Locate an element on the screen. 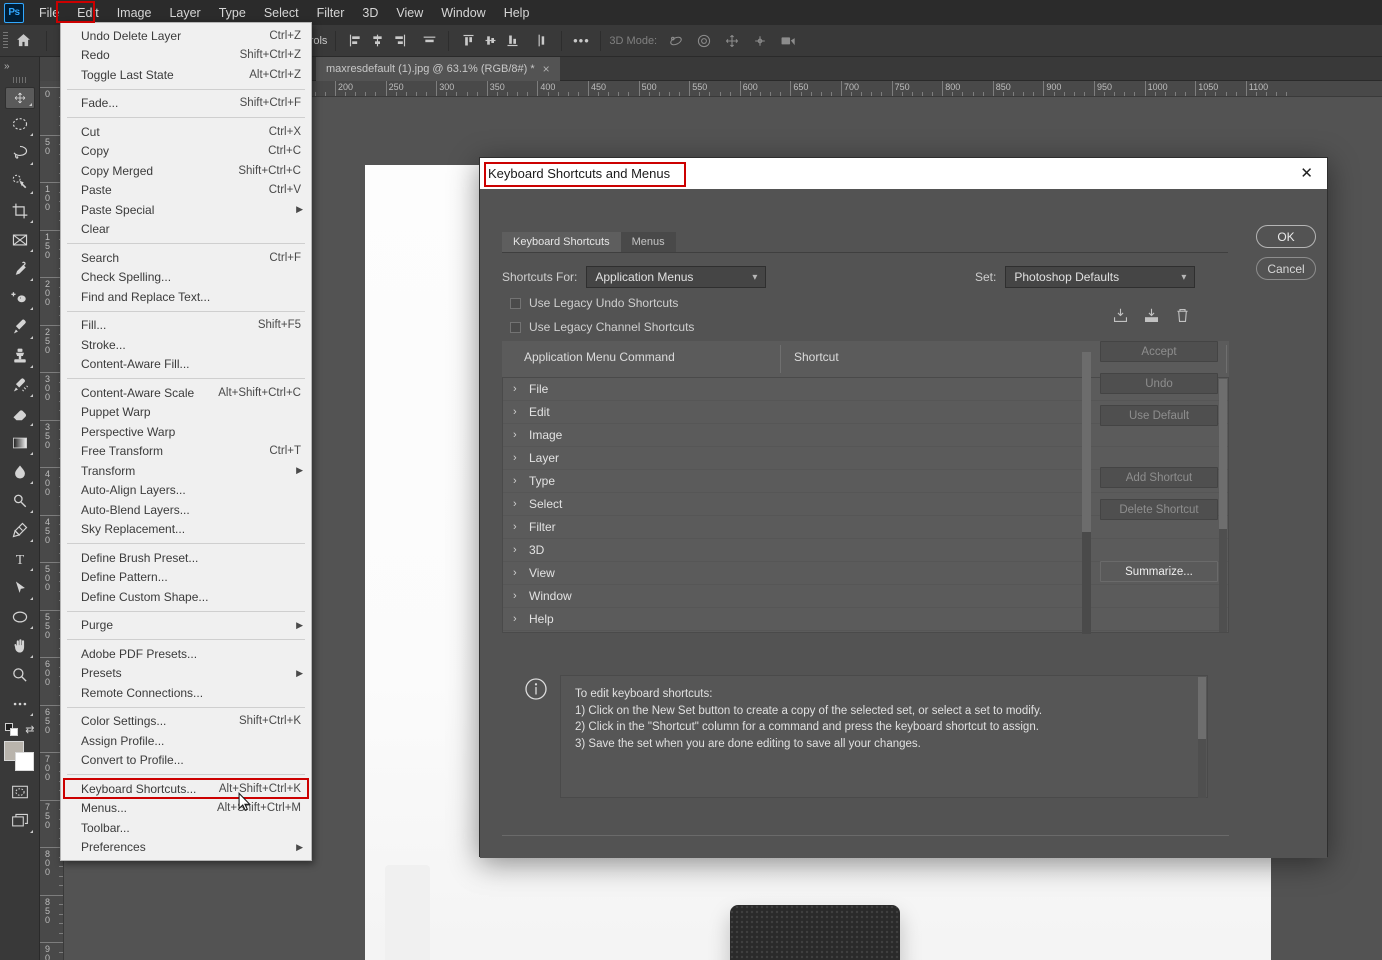 The width and height of the screenshot is (1382, 960). menu-item-paste: Paste Ctrl+V is located at coordinates (186, 191).